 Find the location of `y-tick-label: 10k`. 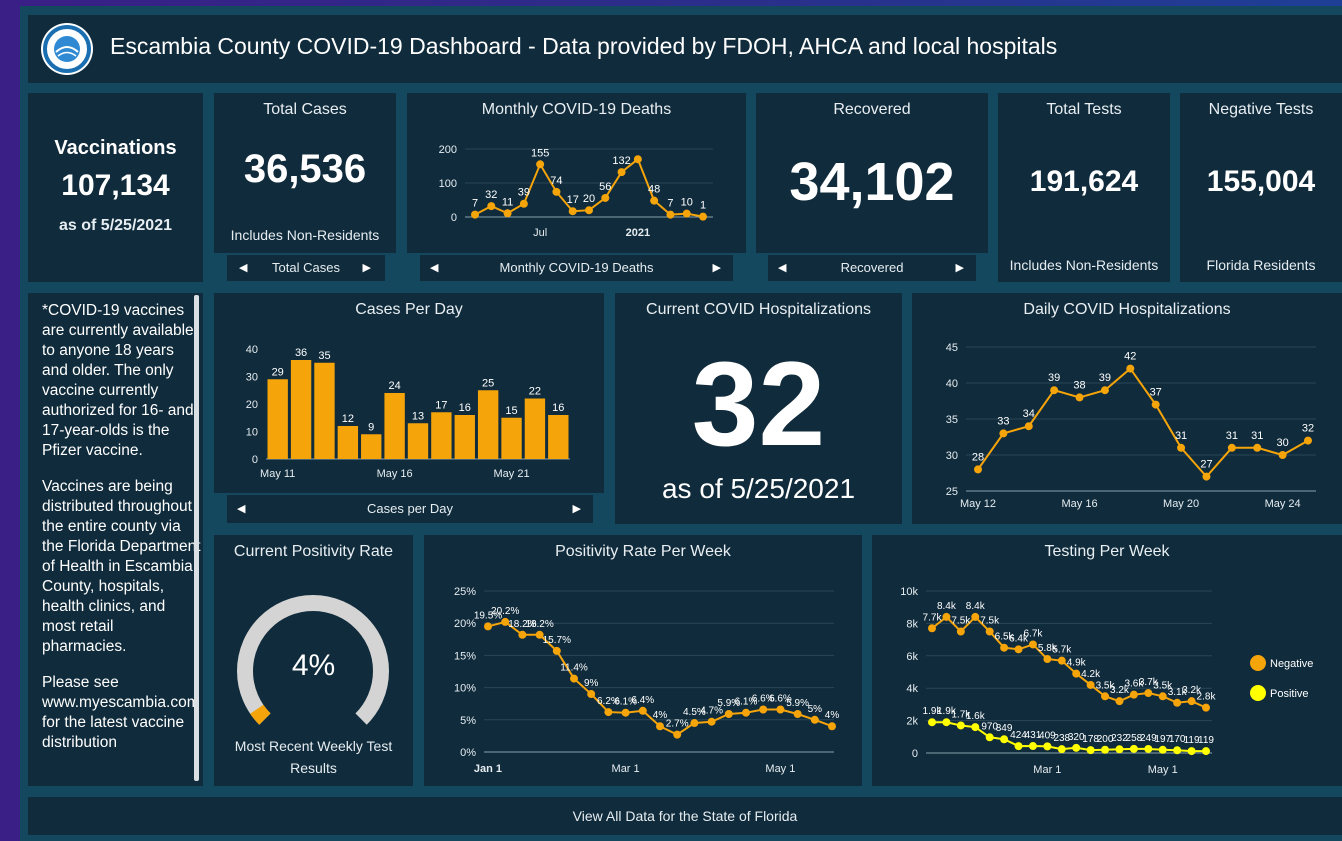

y-tick-label: 10k is located at coordinates (909, 592).